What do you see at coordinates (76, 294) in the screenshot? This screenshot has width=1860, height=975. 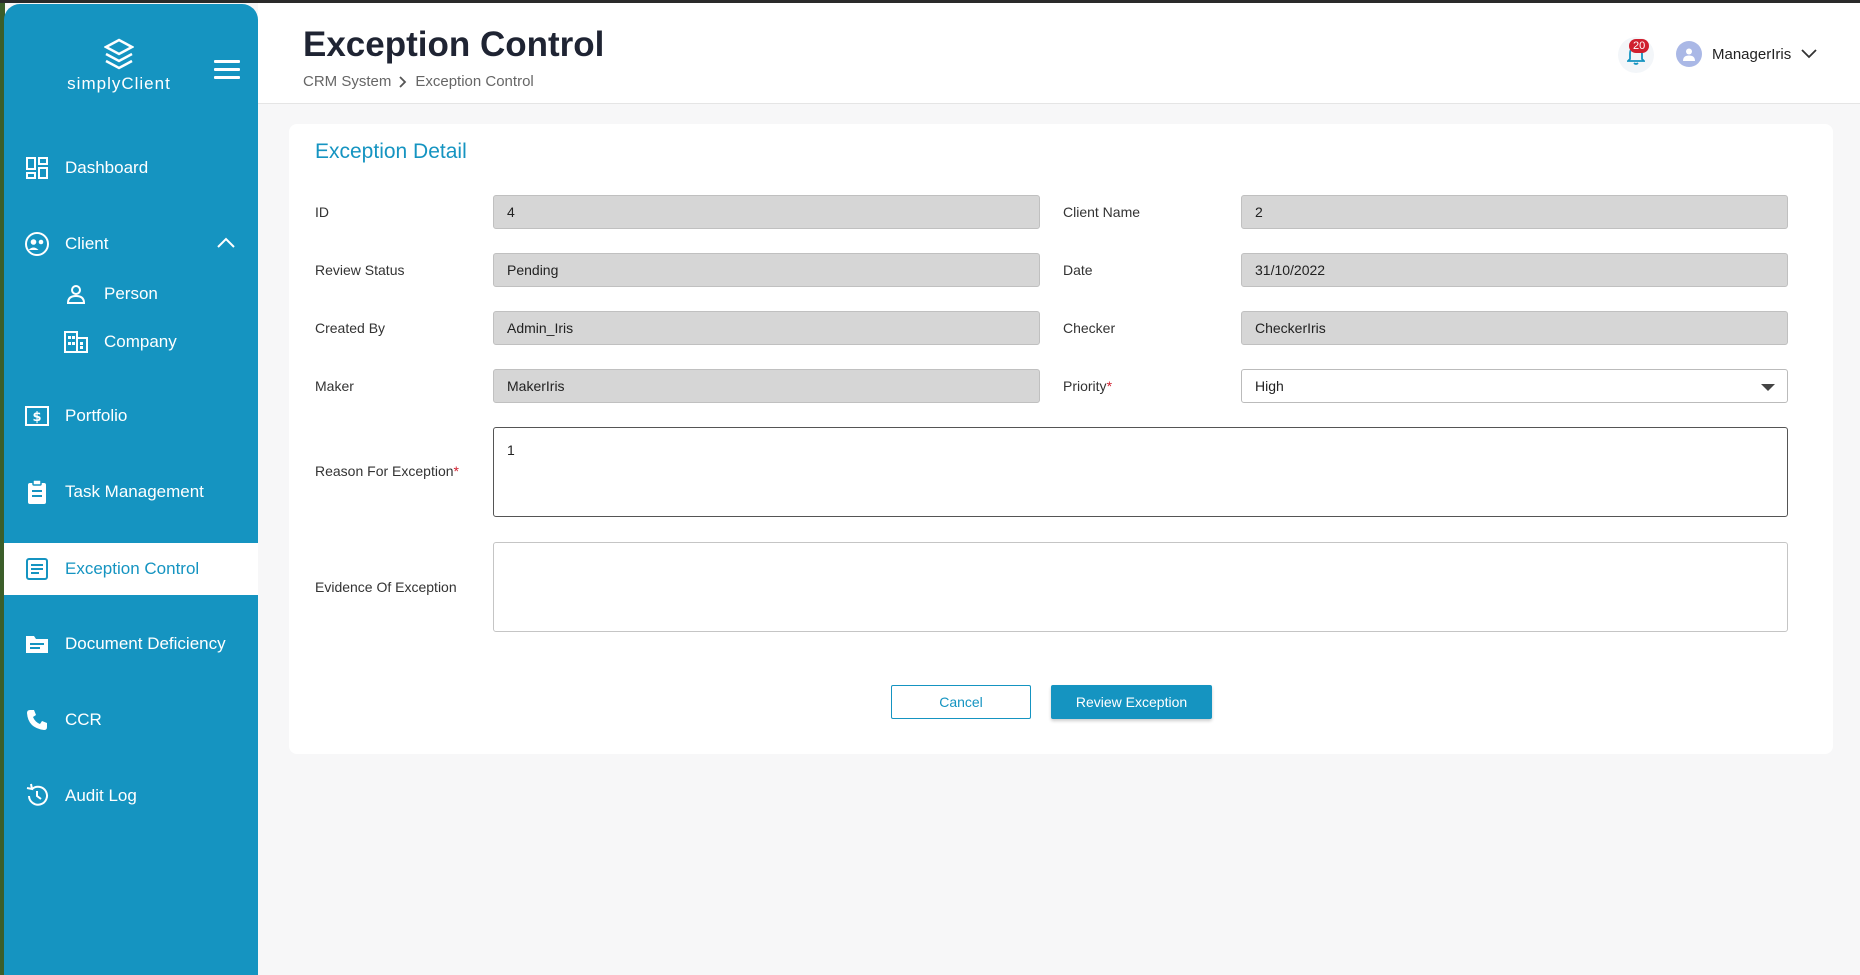 I see `person-icon` at bounding box center [76, 294].